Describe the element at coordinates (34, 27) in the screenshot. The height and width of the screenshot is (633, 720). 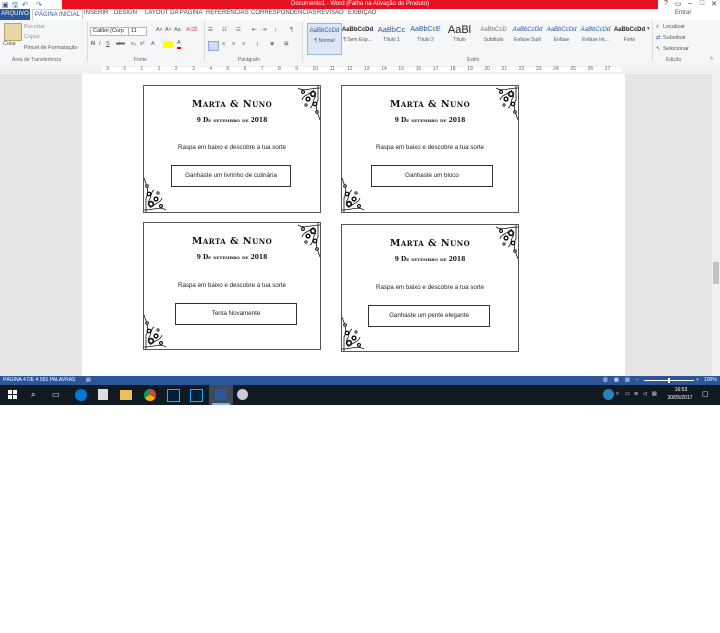
I see `cut-button: Recortar` at that location.